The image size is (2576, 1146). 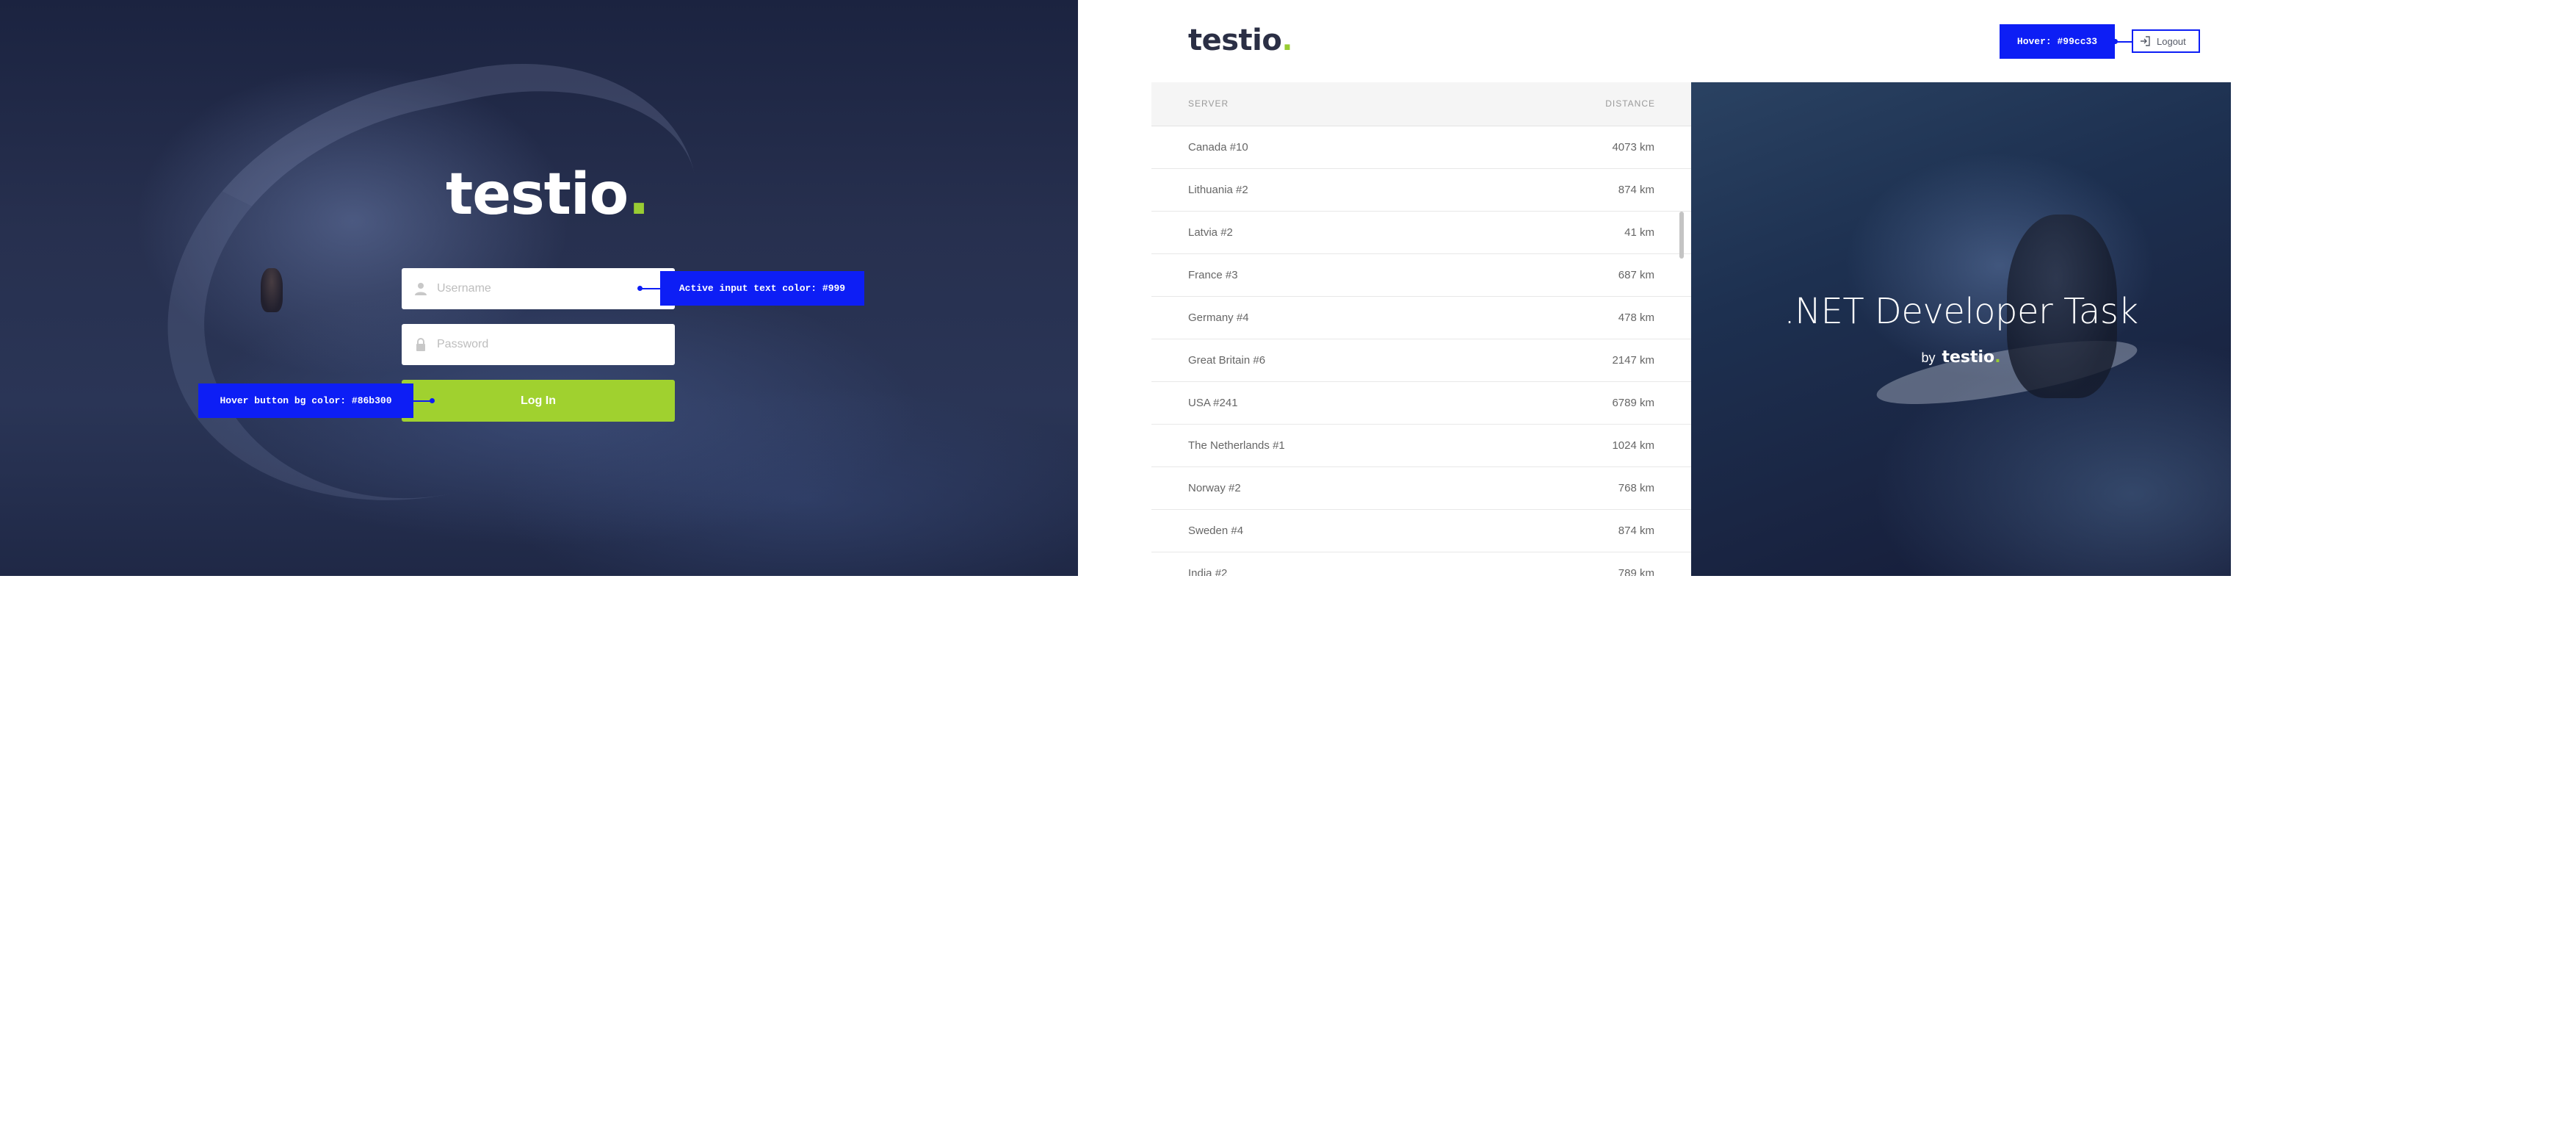 I want to click on server-name: Latvia #2, so click(x=1210, y=233).